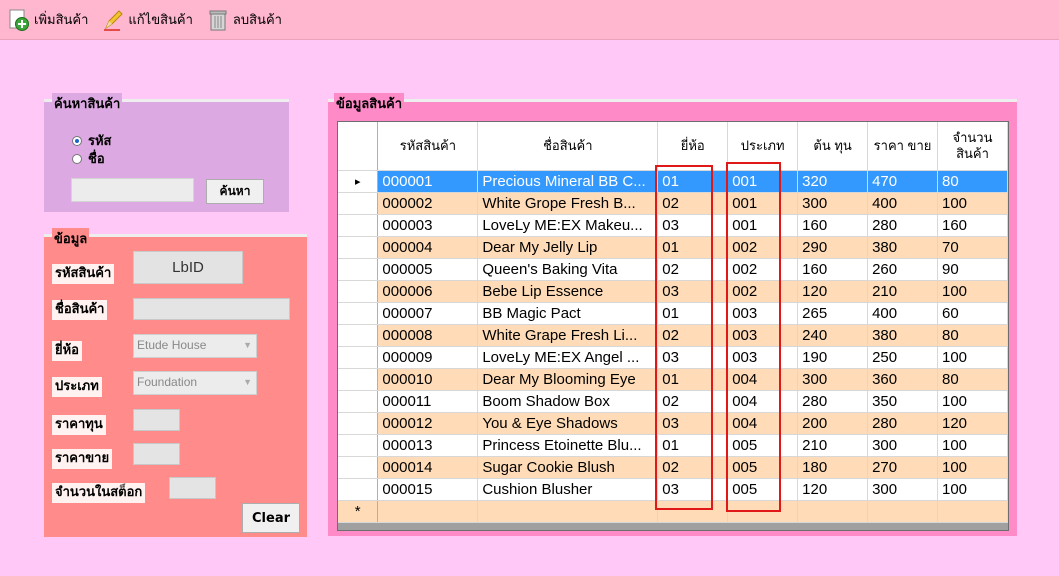  Describe the element at coordinates (244, 20) in the screenshot. I see `delete-product-button: ลบสินค้า` at that location.